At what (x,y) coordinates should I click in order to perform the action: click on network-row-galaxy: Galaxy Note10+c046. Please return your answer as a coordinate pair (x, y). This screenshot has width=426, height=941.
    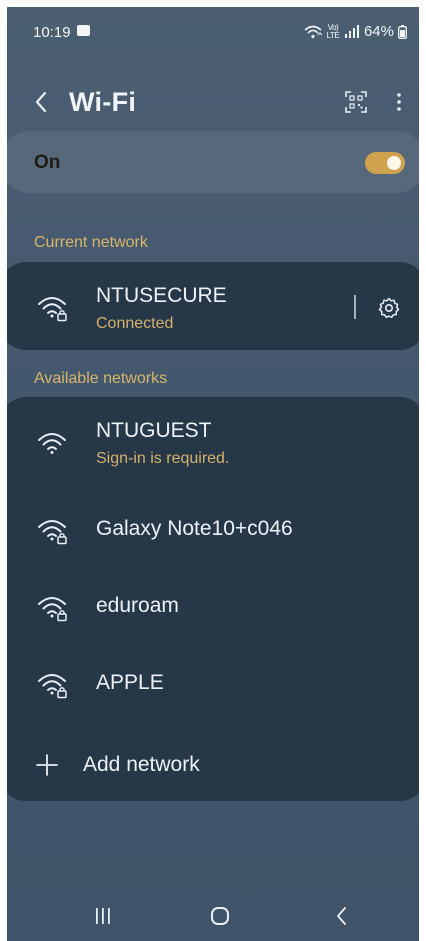
    Looking at the image, I should click on (213, 532).